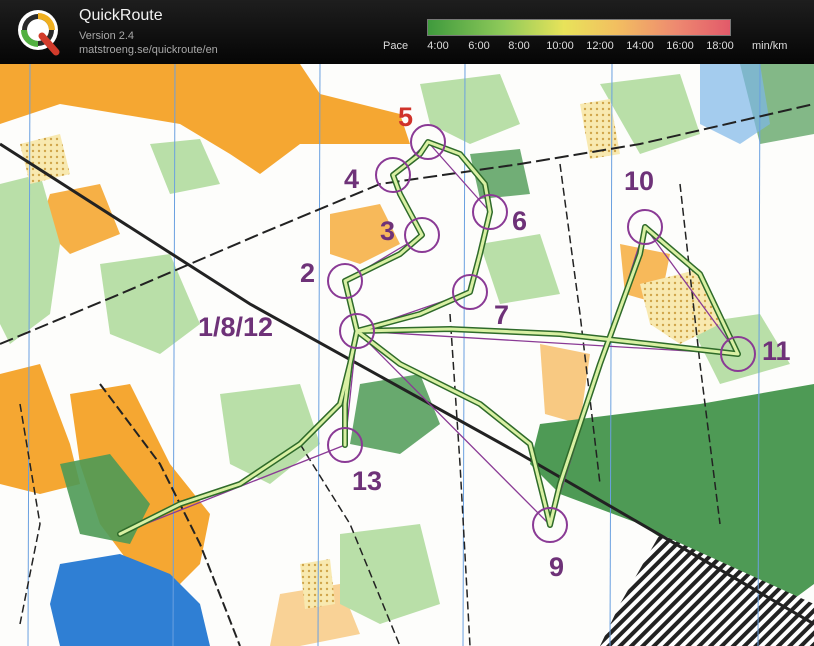 This screenshot has width=814, height=646. What do you see at coordinates (438, 46) in the screenshot?
I see `pace-tick: 4:00` at bounding box center [438, 46].